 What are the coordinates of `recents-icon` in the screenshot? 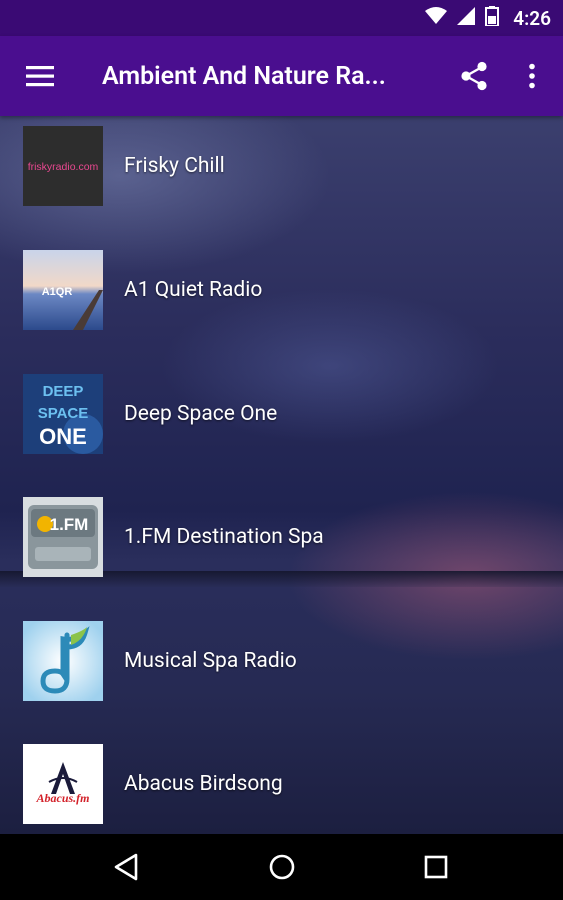 It's located at (436, 867).